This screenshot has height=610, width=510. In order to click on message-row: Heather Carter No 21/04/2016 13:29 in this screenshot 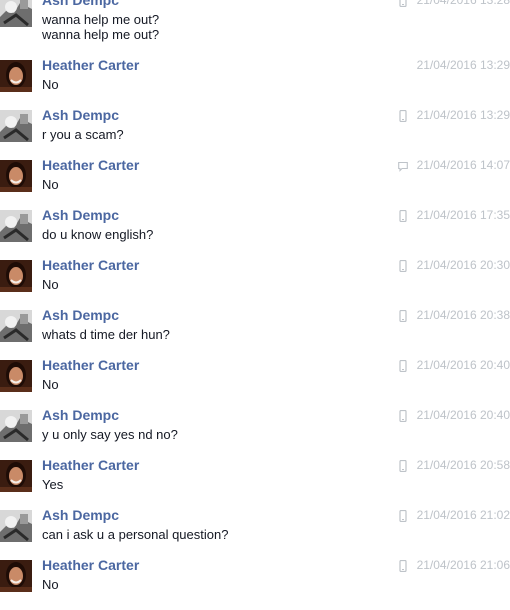, I will do `click(255, 82)`.